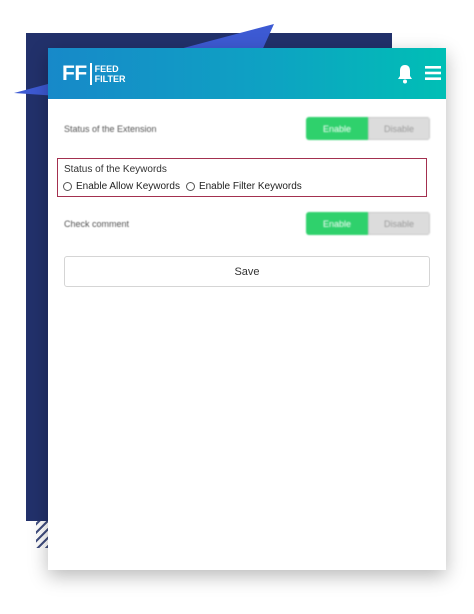 This screenshot has height=614, width=474. I want to click on check-comment-toggle: Enable Disable, so click(368, 223).